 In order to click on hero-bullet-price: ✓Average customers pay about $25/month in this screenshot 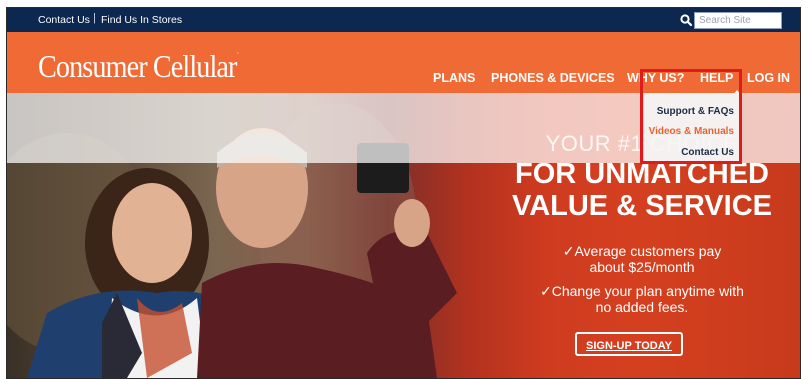, I will do `click(642, 259)`.